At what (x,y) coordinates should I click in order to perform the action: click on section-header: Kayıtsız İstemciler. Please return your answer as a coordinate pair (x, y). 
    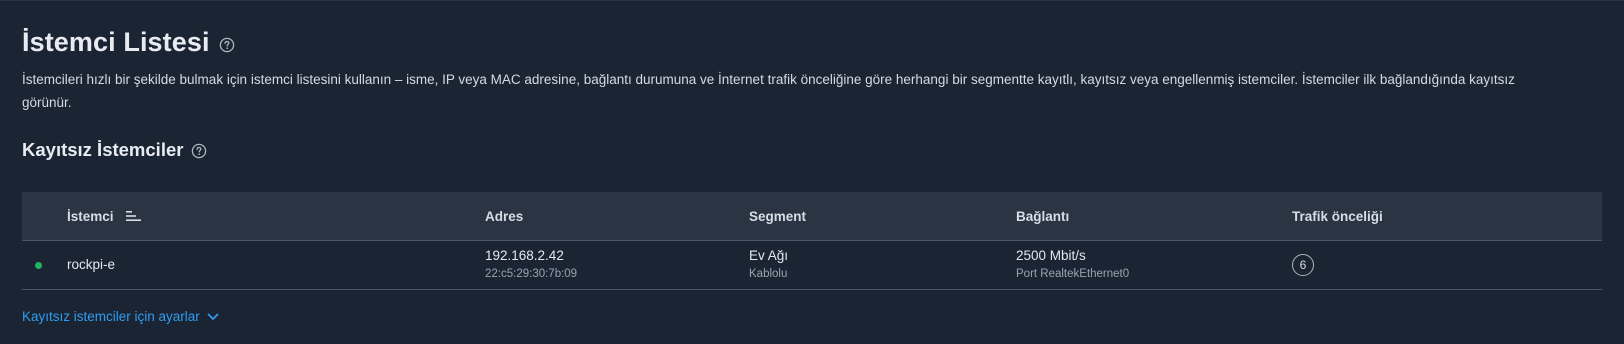
    Looking at the image, I should click on (114, 150).